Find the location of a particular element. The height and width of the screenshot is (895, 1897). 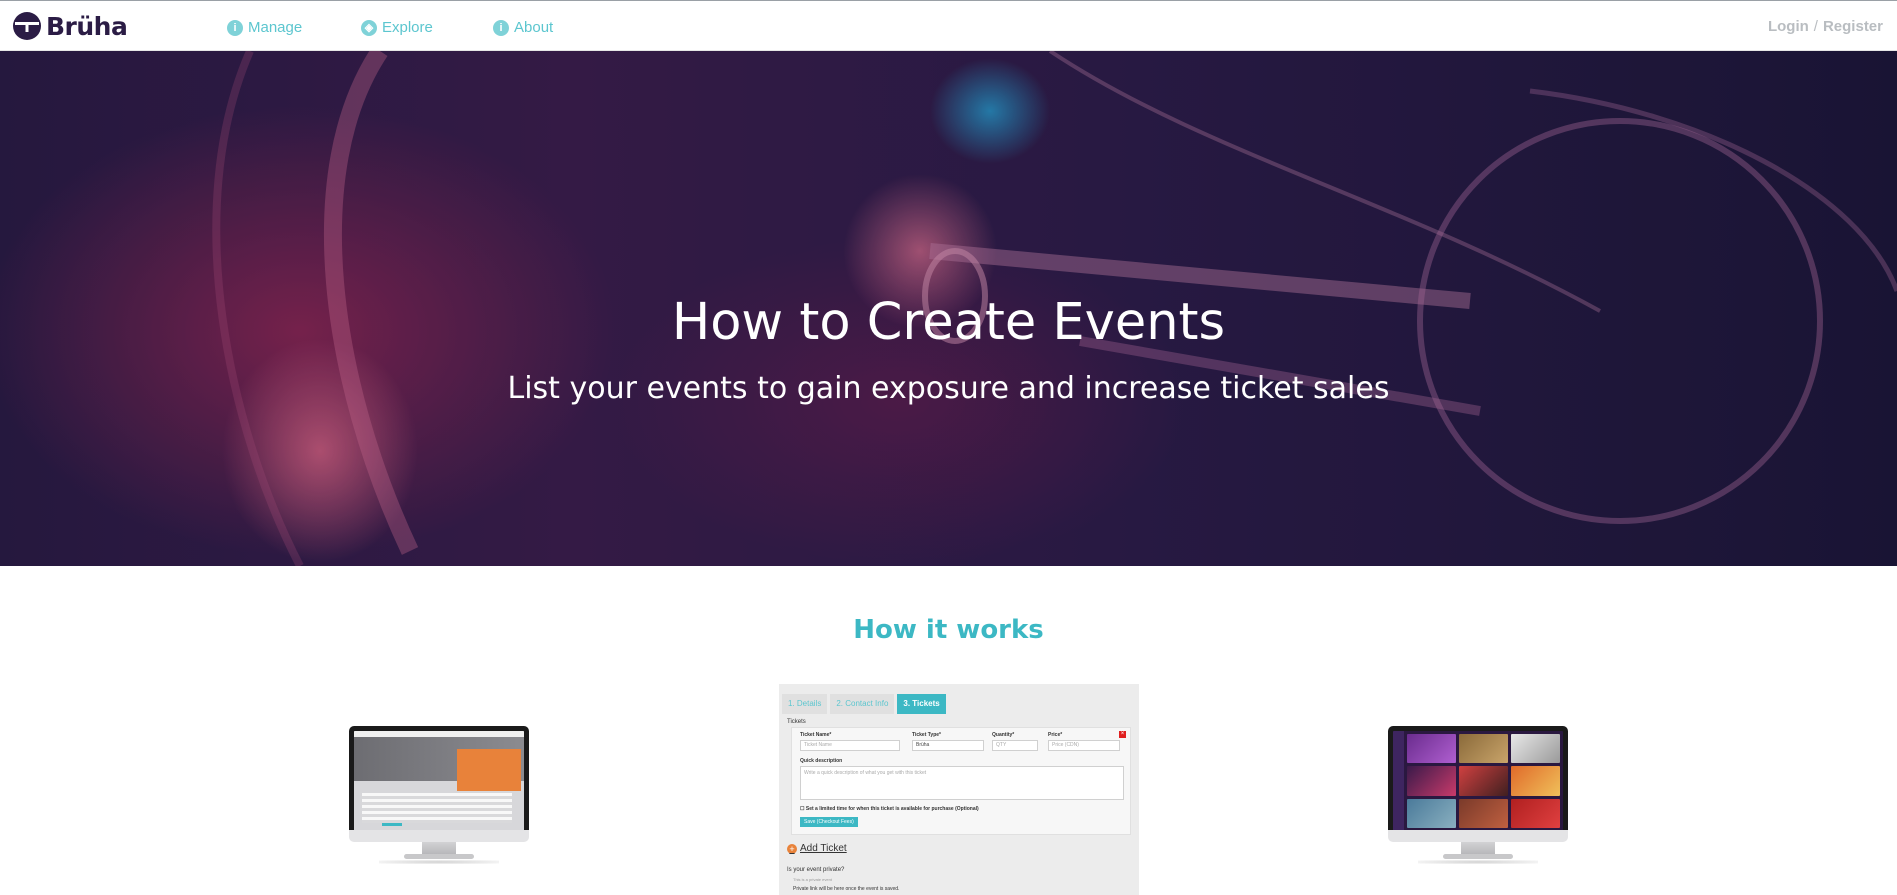

ticket-type-select: Brüha is located at coordinates (948, 745).